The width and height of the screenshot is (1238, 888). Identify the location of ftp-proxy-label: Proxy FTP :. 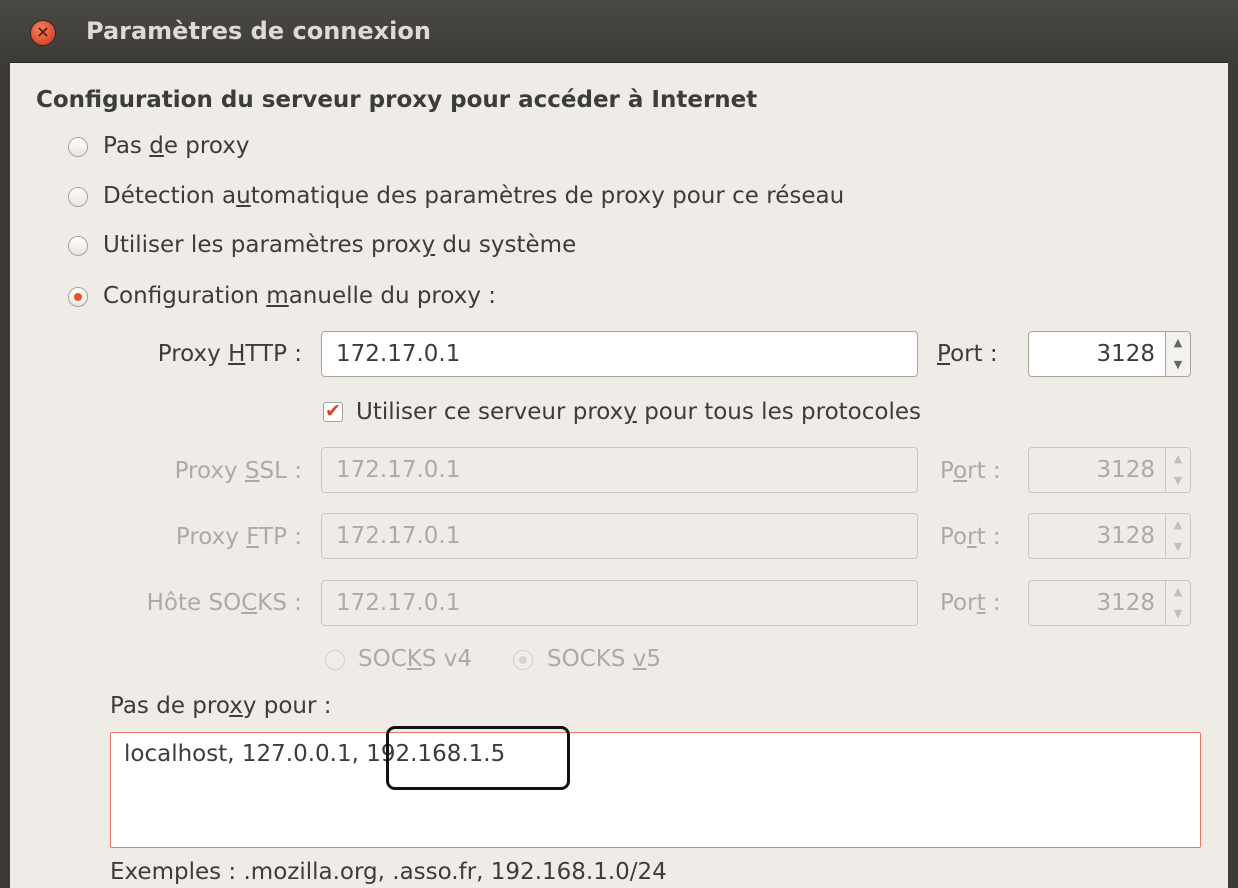
(238, 537).